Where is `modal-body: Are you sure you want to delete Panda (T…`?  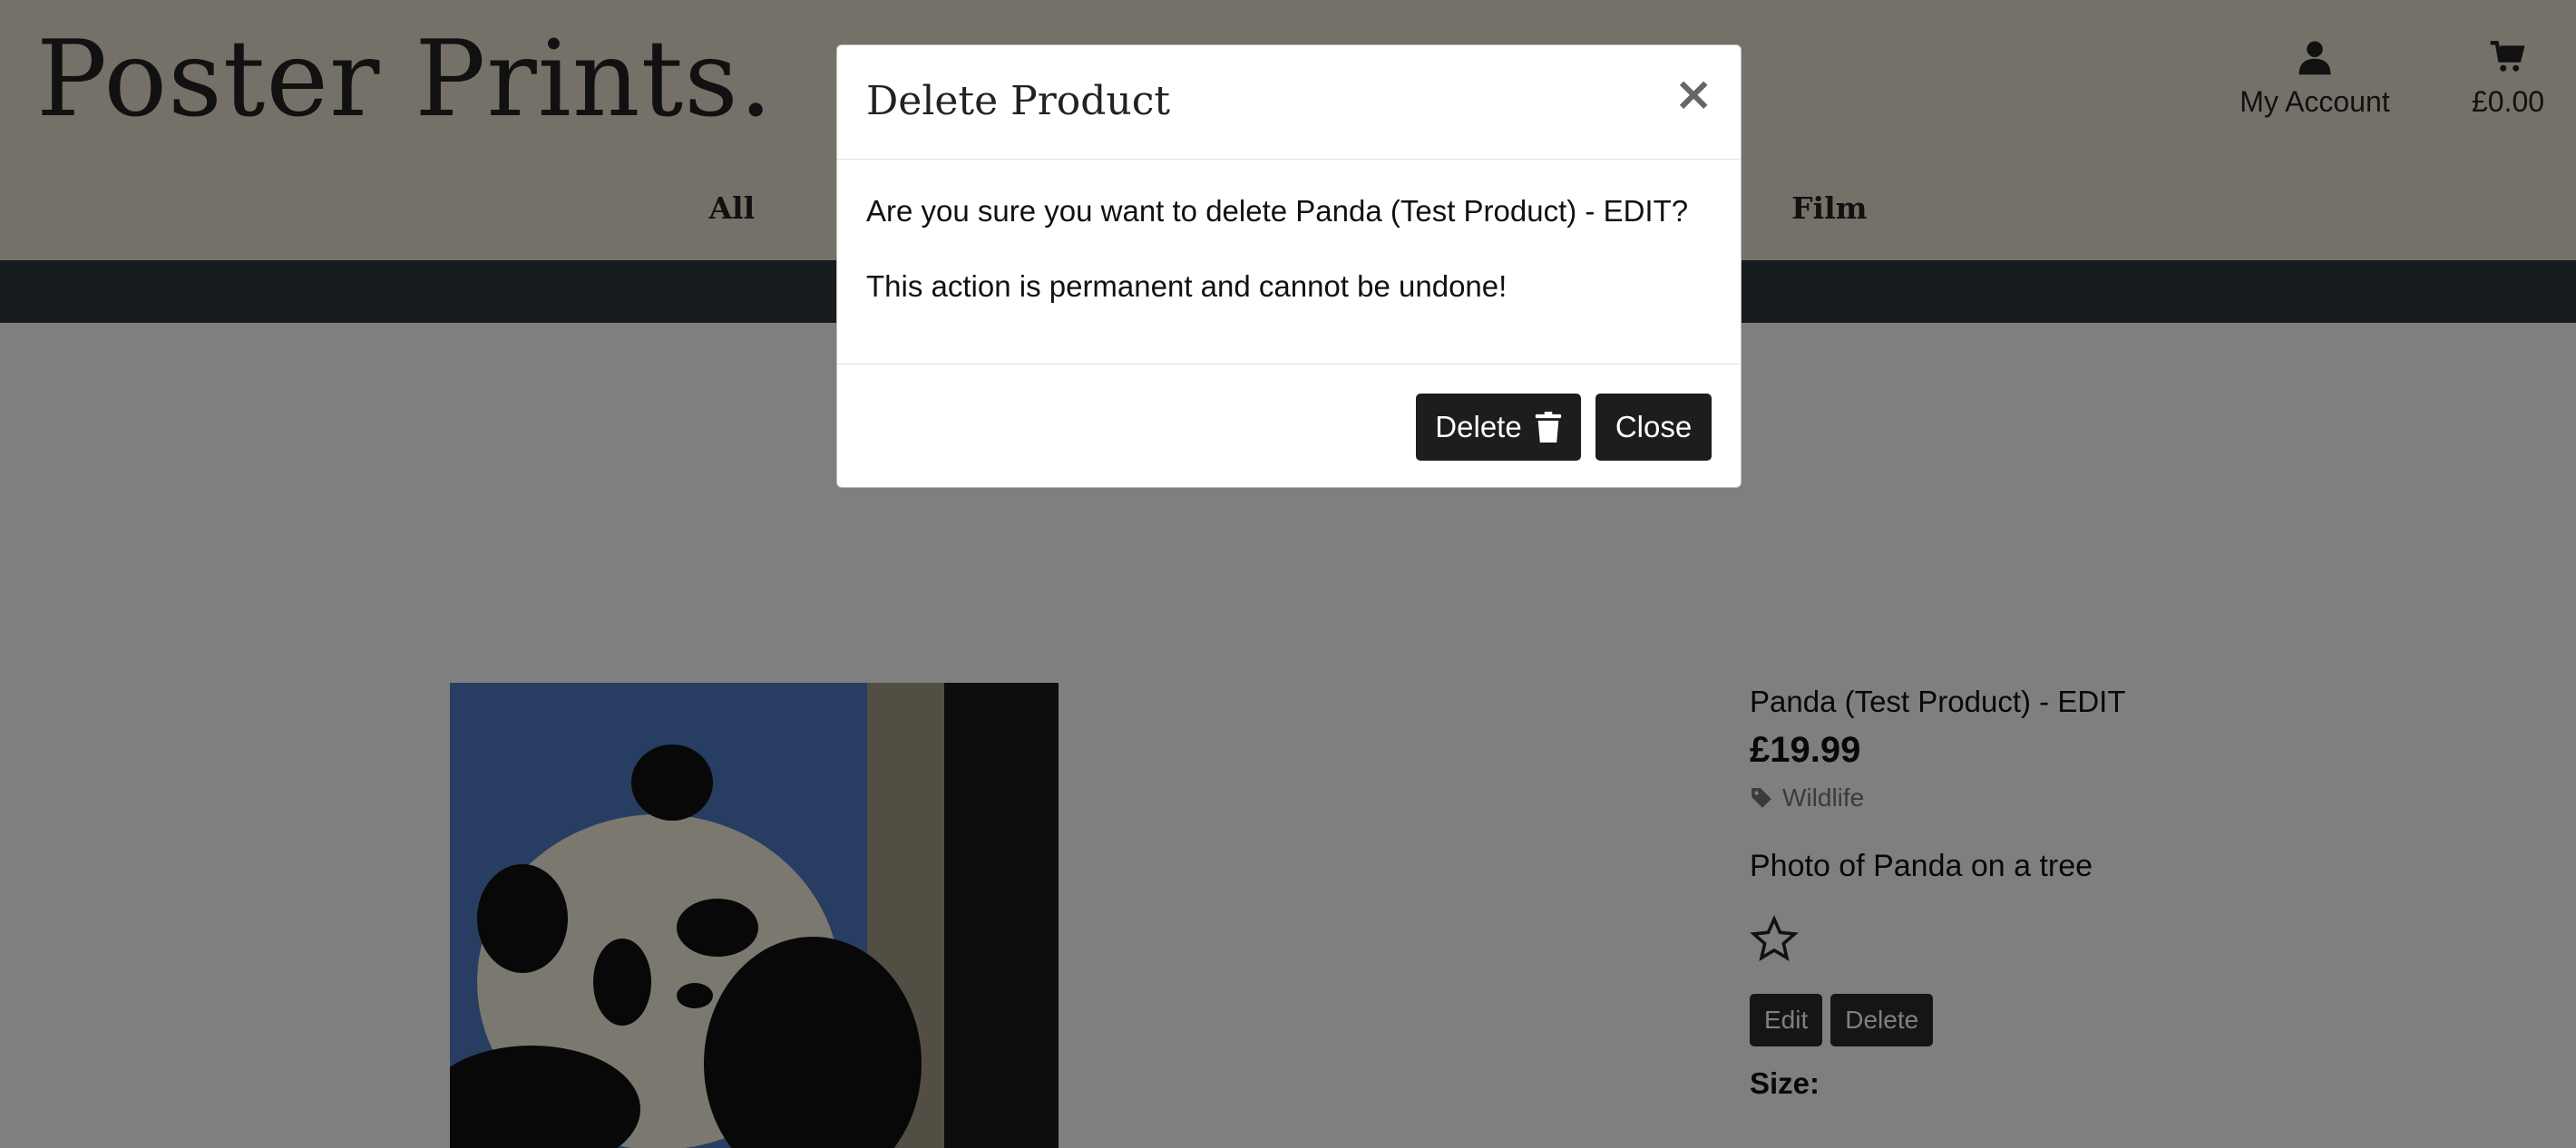
modal-body: Are you sure you want to delete Panda (T… is located at coordinates (1288, 232).